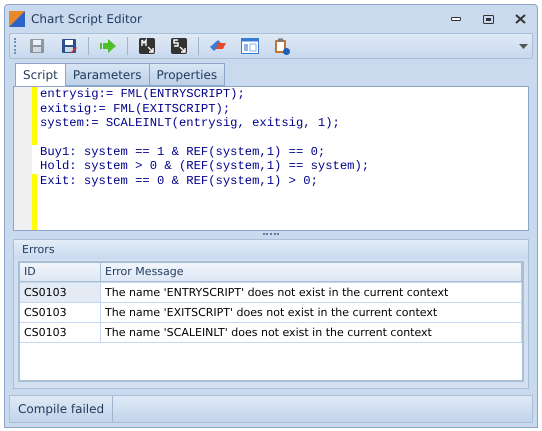 The height and width of the screenshot is (431, 542). I want to click on code-line: Exit: system == 0 & REF(system,1) > 0;, so click(179, 181).